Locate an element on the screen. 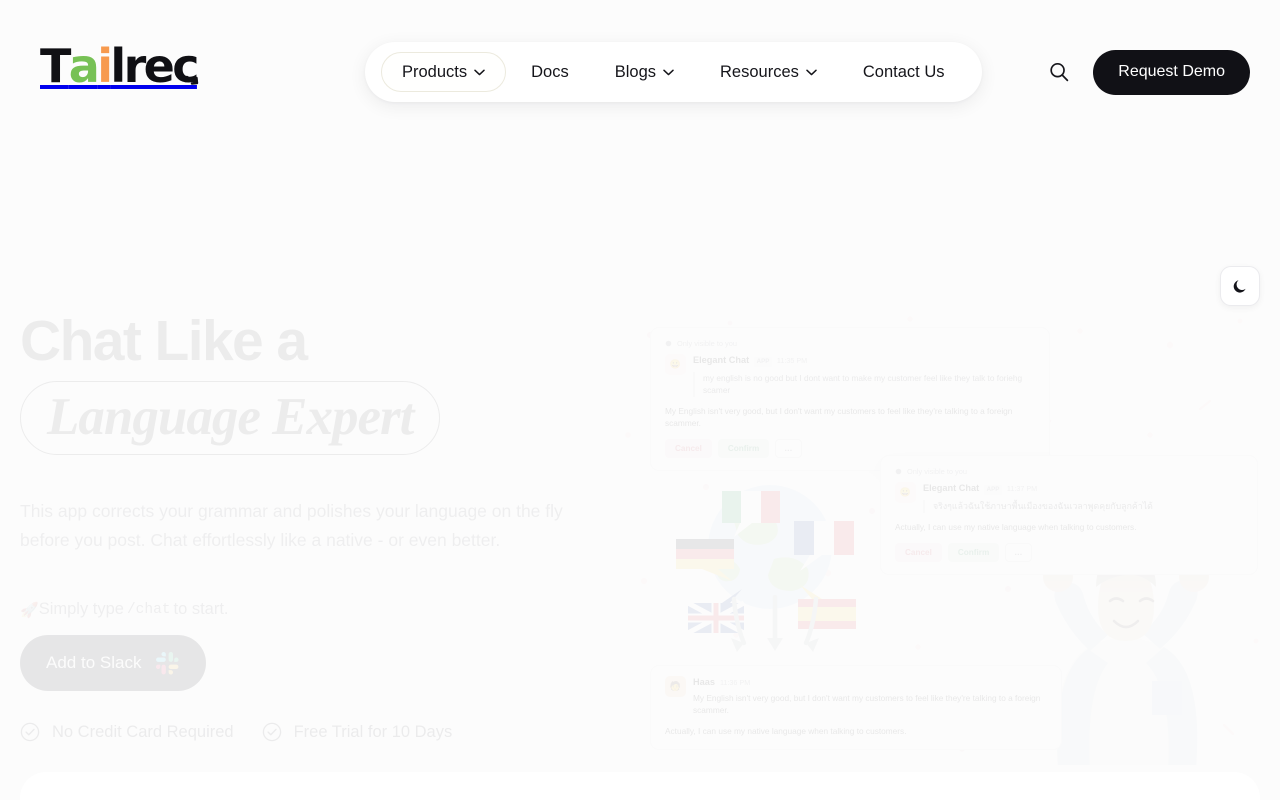 The height and width of the screenshot is (800, 1280). header-actions: Request Demo is located at coordinates (1147, 72).